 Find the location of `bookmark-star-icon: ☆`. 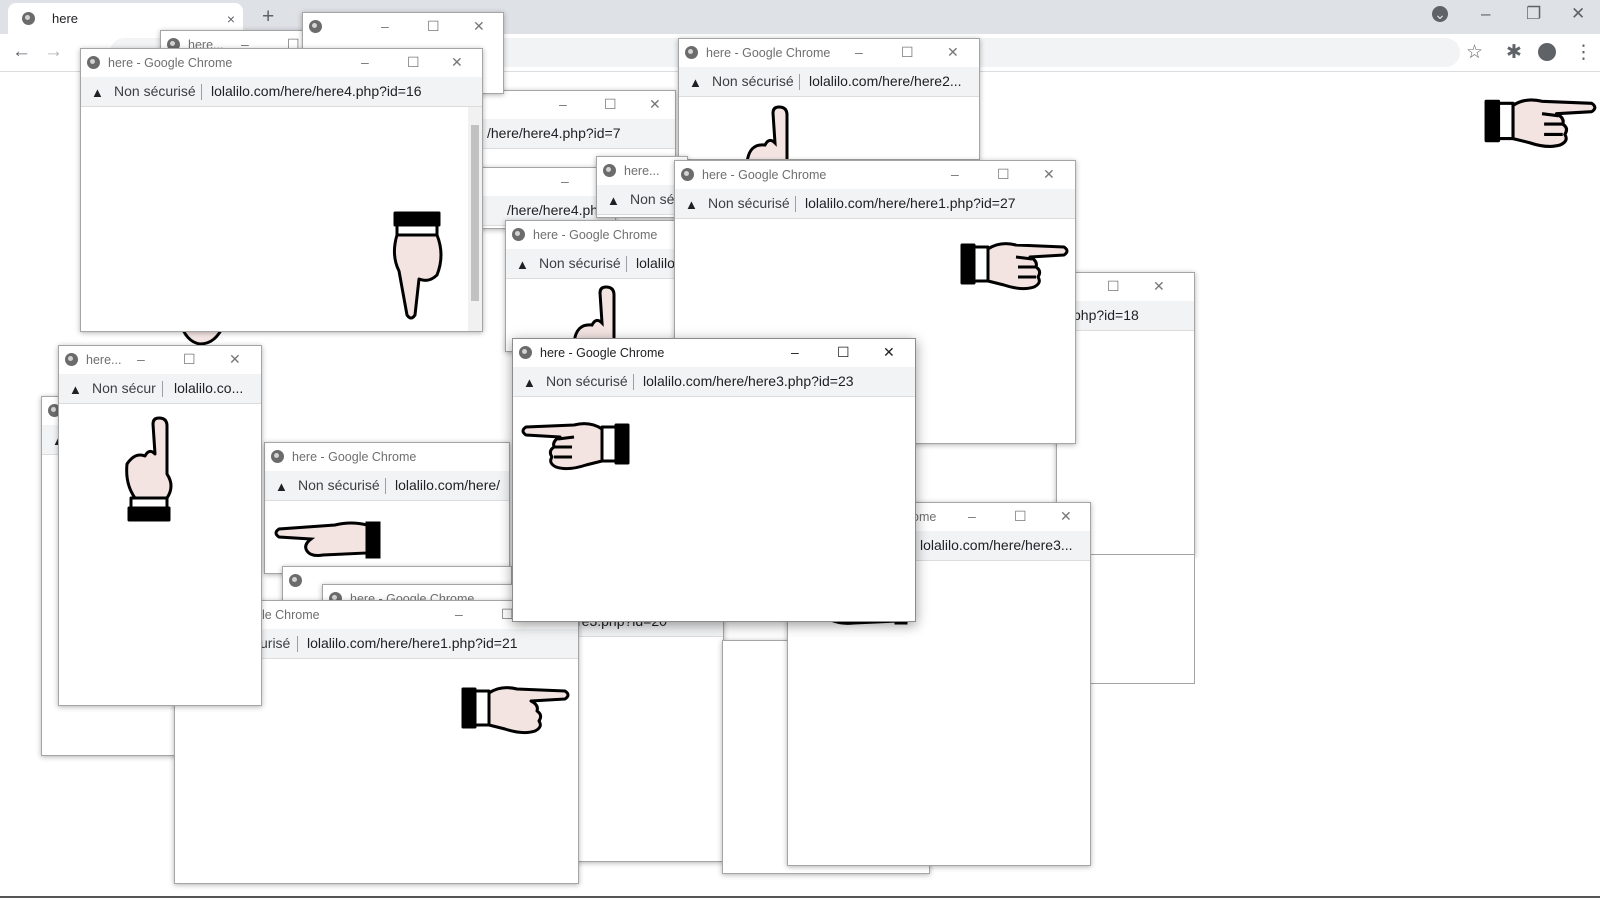

bookmark-star-icon: ☆ is located at coordinates (1474, 52).